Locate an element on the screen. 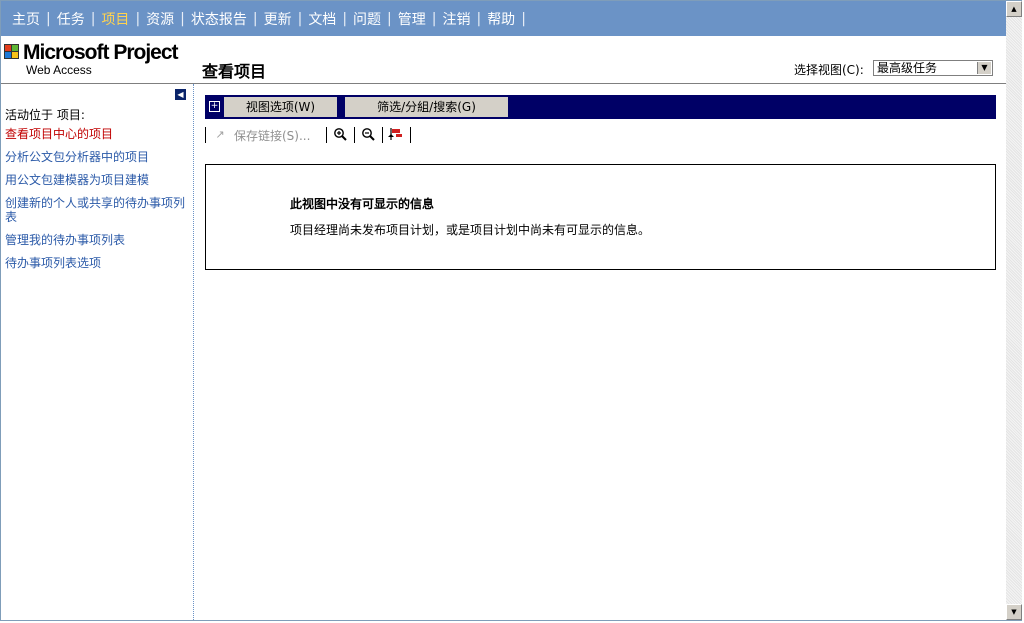  scroll-down-icon: ▼ is located at coordinates (1014, 612).